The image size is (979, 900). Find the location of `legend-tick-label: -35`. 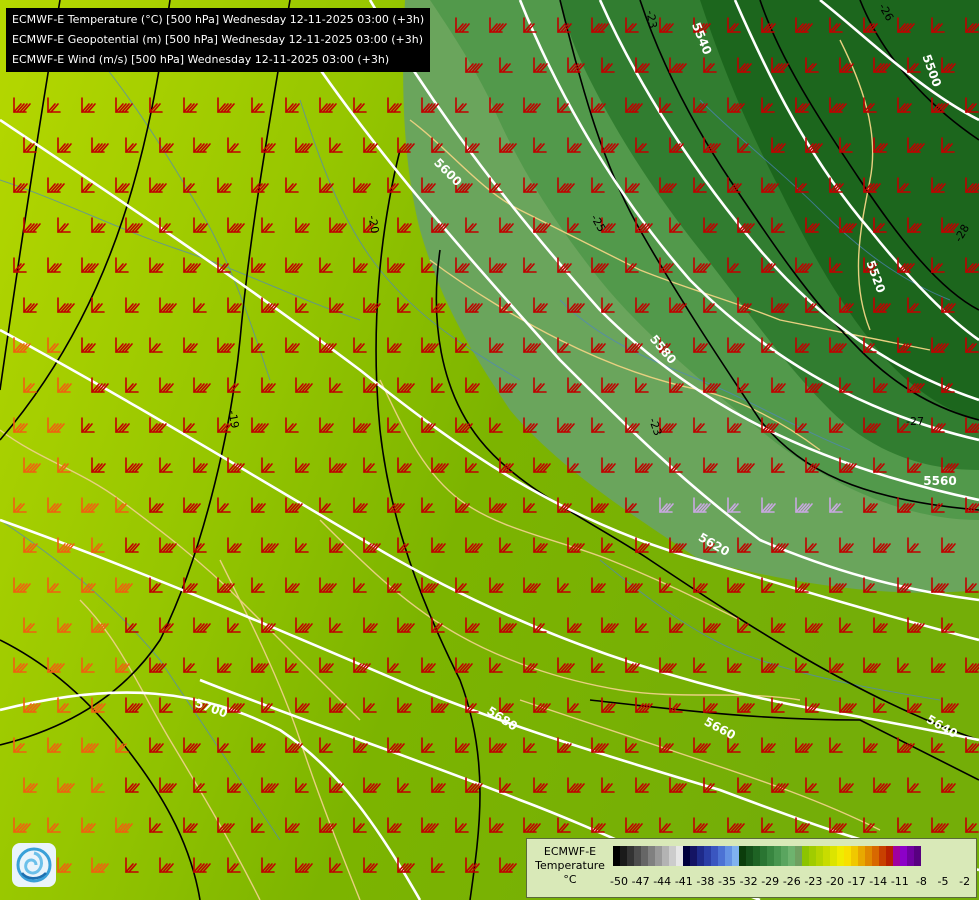

legend-tick-label: -35 is located at coordinates (727, 881).